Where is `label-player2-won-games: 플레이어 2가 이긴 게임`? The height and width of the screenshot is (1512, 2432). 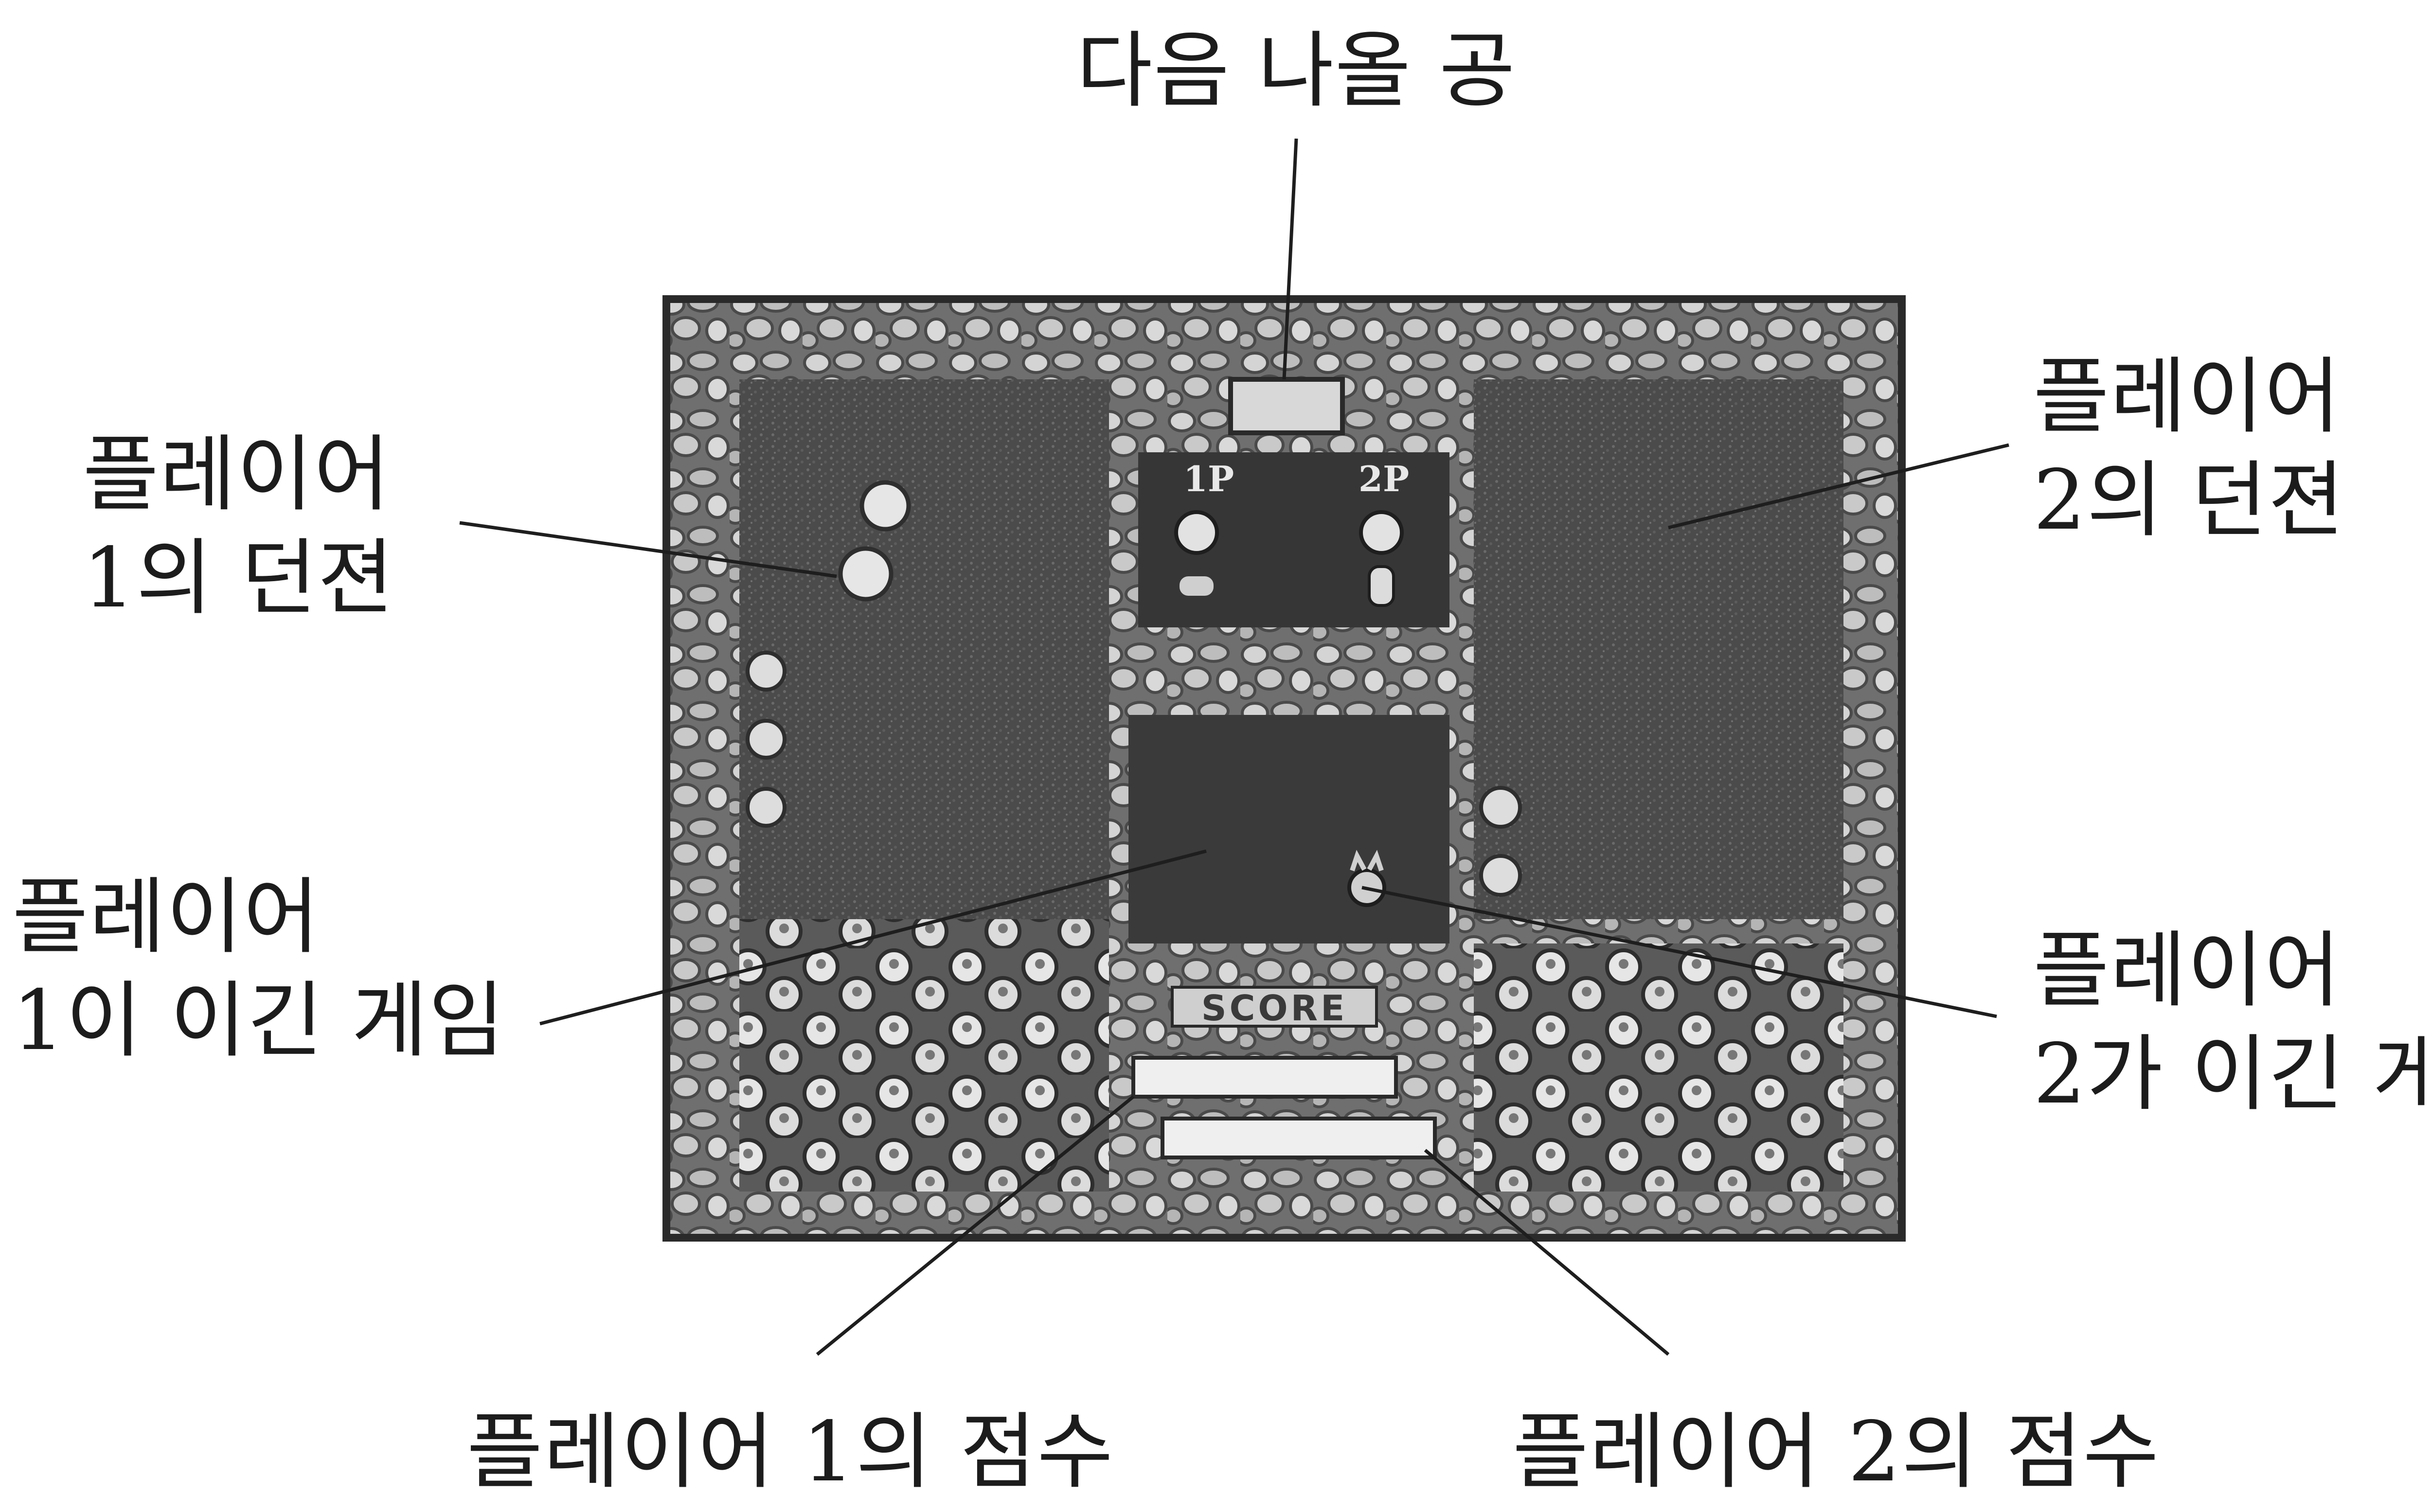
label-player2-won-games: 플레이어 2가 이긴 게임 is located at coordinates (2232, 1022).